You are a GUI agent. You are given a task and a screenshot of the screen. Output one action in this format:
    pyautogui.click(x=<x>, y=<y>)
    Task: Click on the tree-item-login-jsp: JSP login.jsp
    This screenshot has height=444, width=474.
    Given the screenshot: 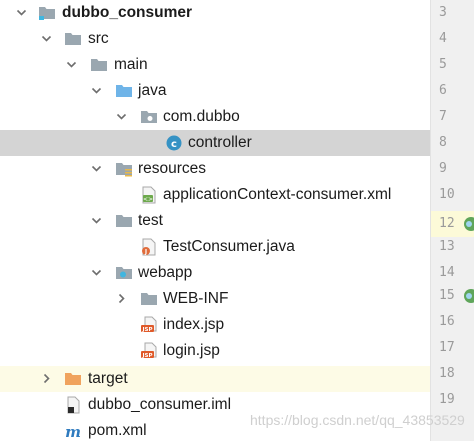 What is the action you would take?
    pyautogui.click(x=215, y=351)
    